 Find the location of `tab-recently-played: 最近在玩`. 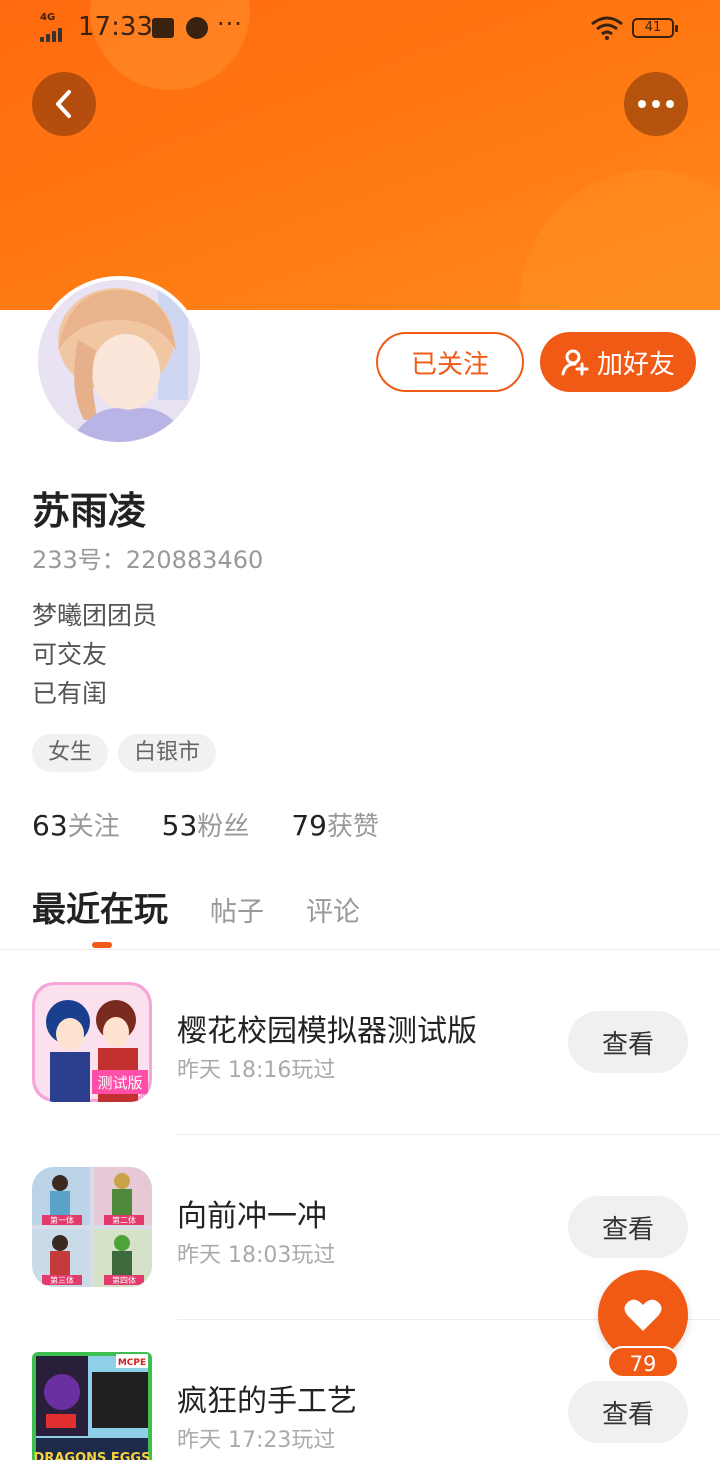

tab-recently-played: 最近在玩 is located at coordinates (100, 906).